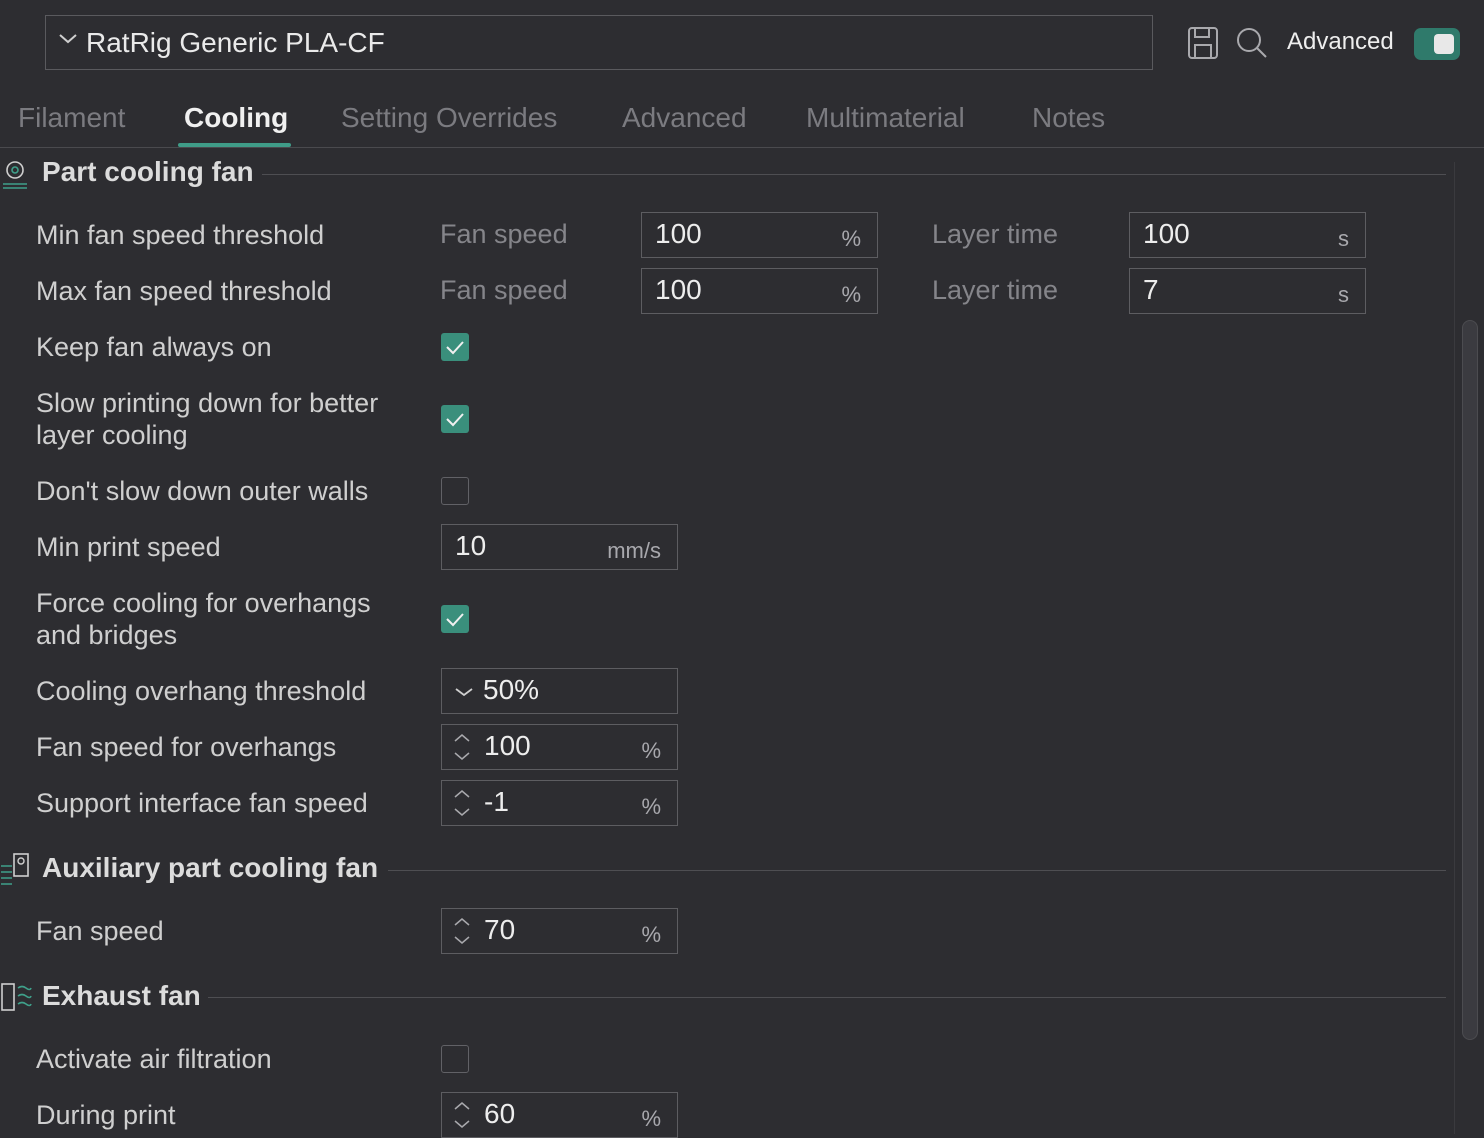 The width and height of the screenshot is (1484, 1138). Describe the element at coordinates (154, 347) in the screenshot. I see `keep-fan-on-label: Keep fan always on` at that location.